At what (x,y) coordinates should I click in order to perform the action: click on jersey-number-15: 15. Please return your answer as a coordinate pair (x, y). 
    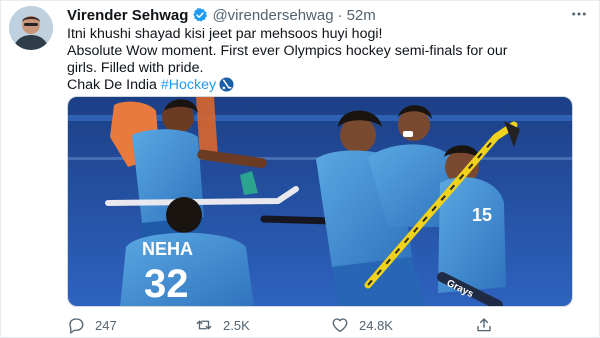
    Looking at the image, I should click on (482, 215).